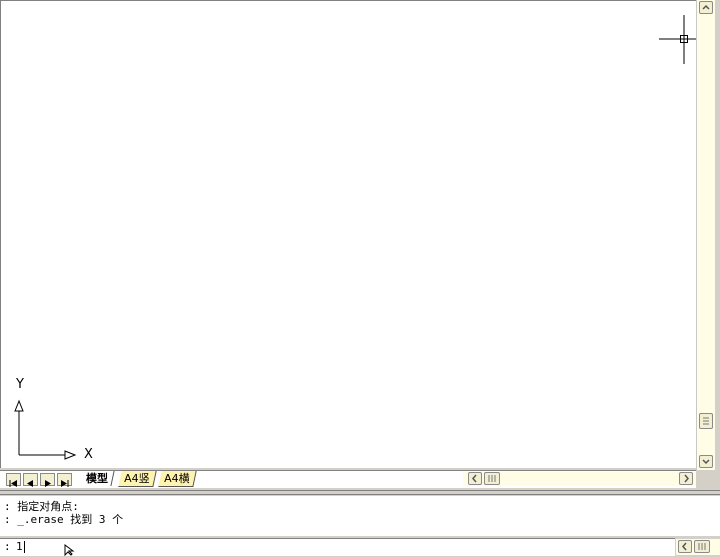 This screenshot has height=557, width=720. I want to click on tab-a4-landscape: A4横, so click(177, 479).